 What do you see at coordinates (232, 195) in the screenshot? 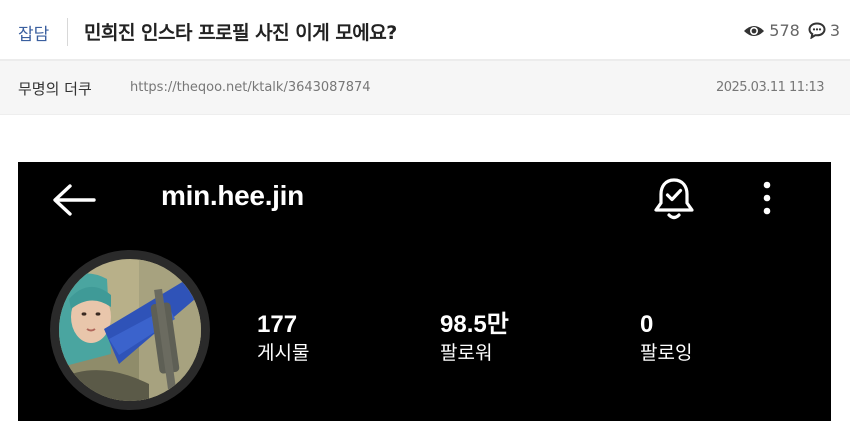
I see `profile-username: min.hee.jin` at bounding box center [232, 195].